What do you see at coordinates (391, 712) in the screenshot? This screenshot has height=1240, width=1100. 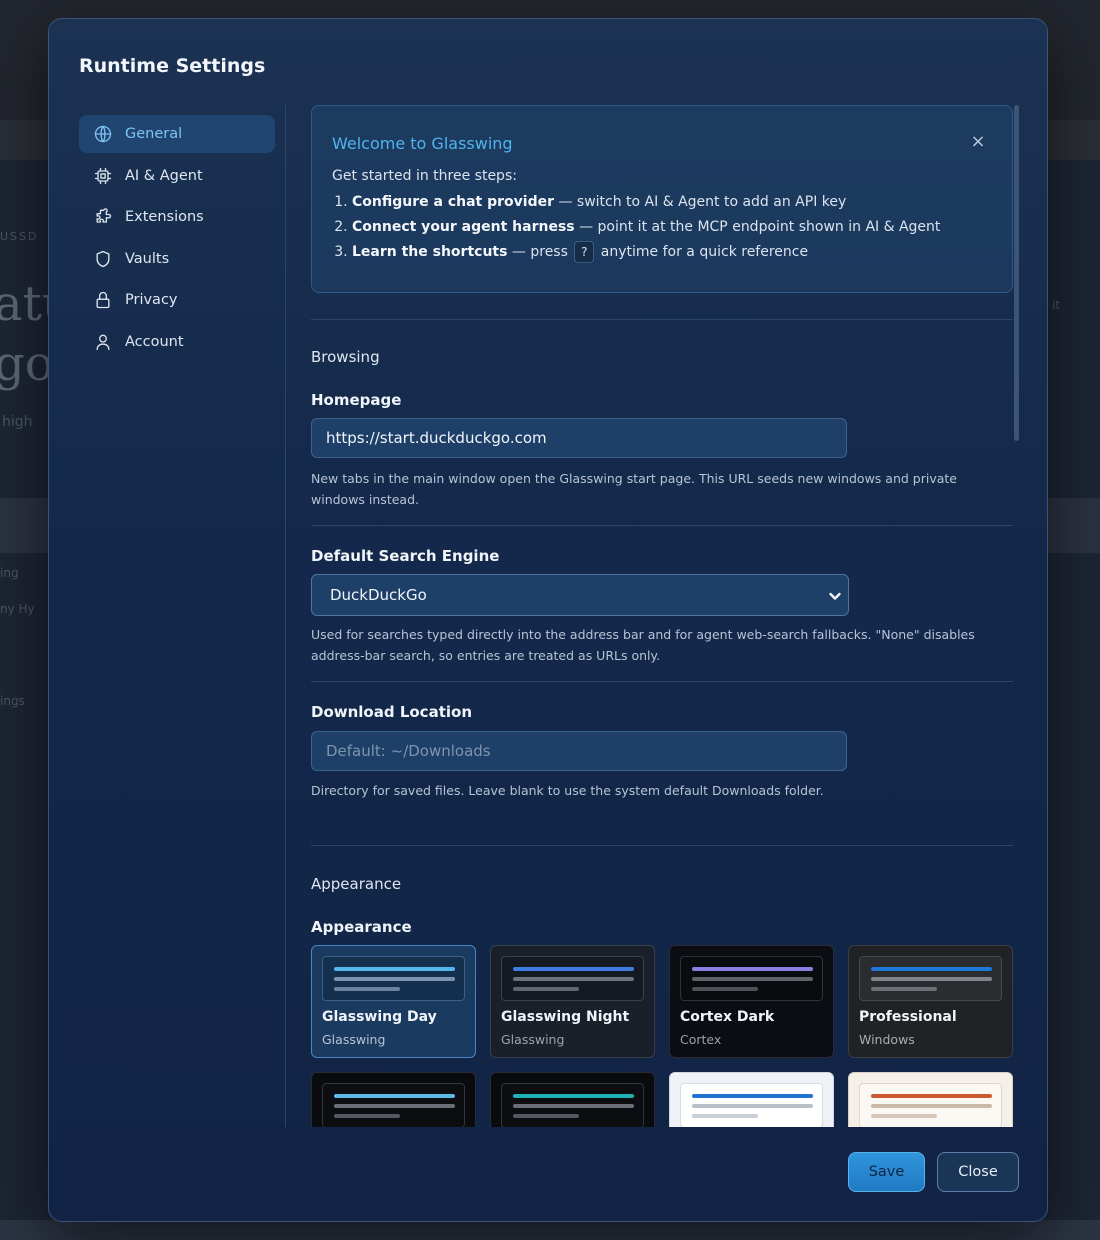 I see `download-location-label: Download Location` at bounding box center [391, 712].